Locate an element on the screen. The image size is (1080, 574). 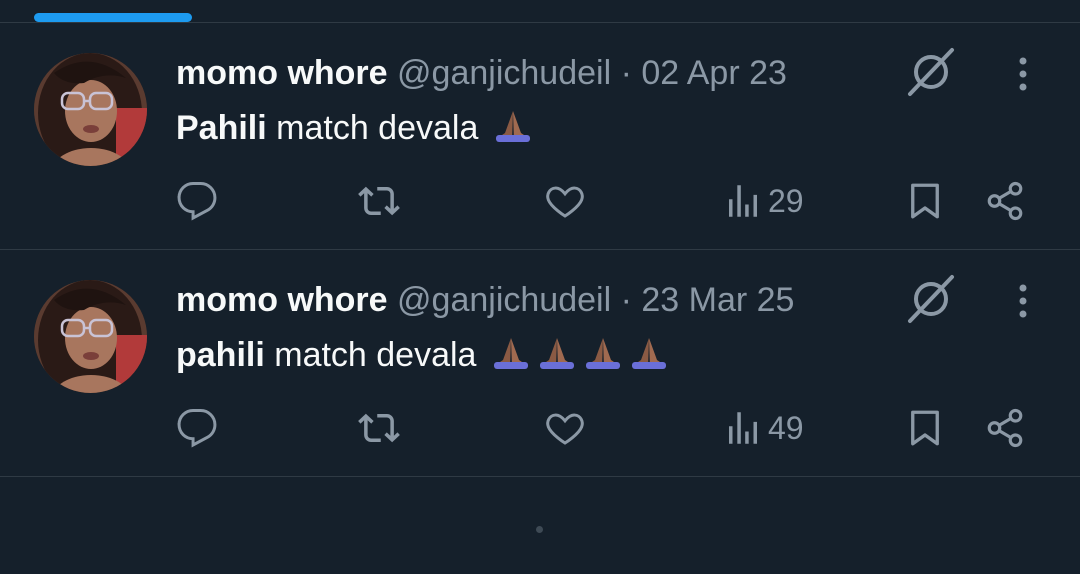
tweet-actions: 49 is located at coordinates (540, 428).